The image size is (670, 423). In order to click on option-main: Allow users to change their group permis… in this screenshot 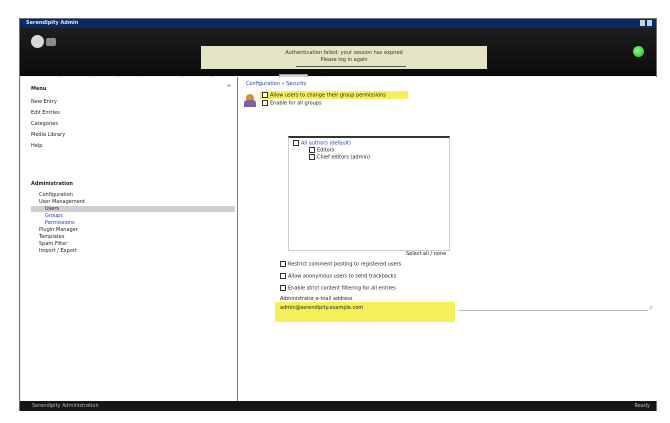, I will do `click(324, 95)`.